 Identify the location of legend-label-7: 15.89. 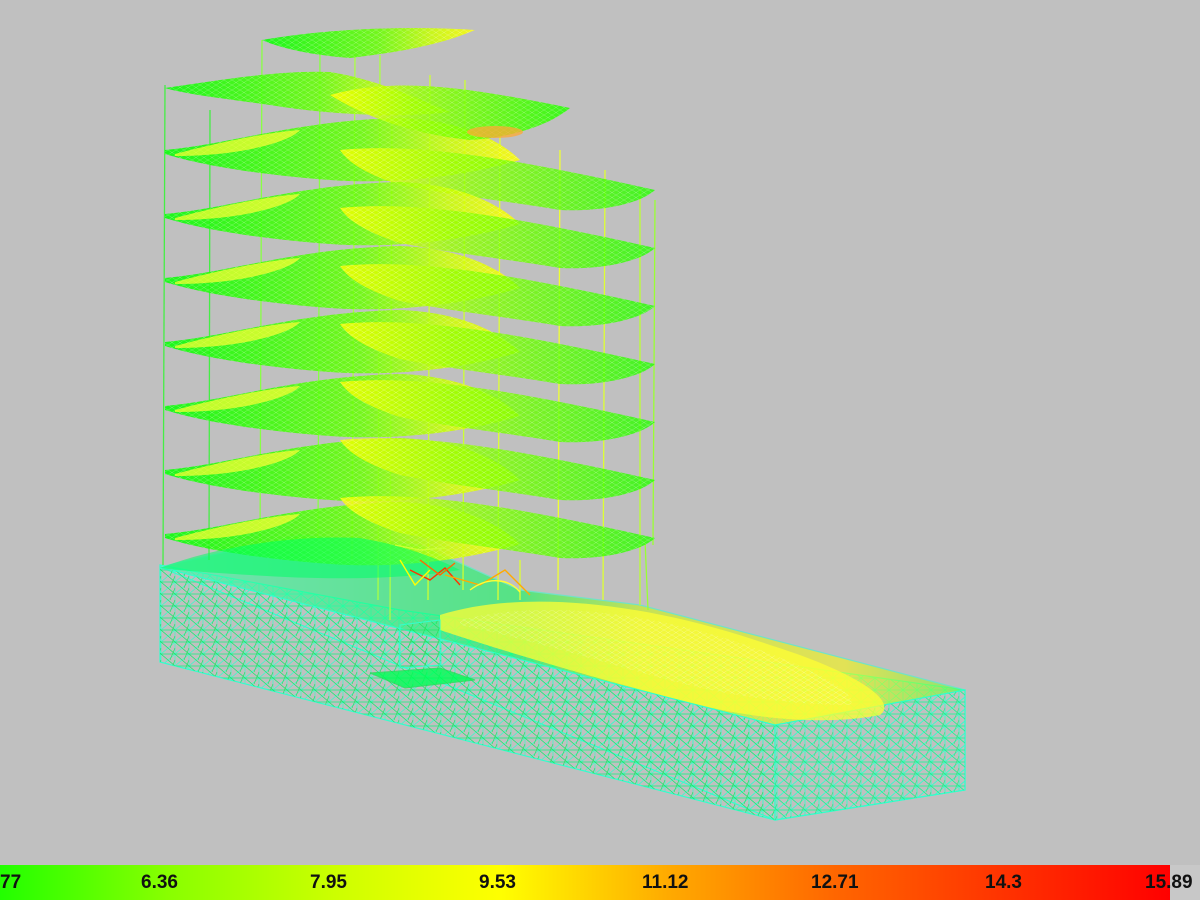
(1169, 882).